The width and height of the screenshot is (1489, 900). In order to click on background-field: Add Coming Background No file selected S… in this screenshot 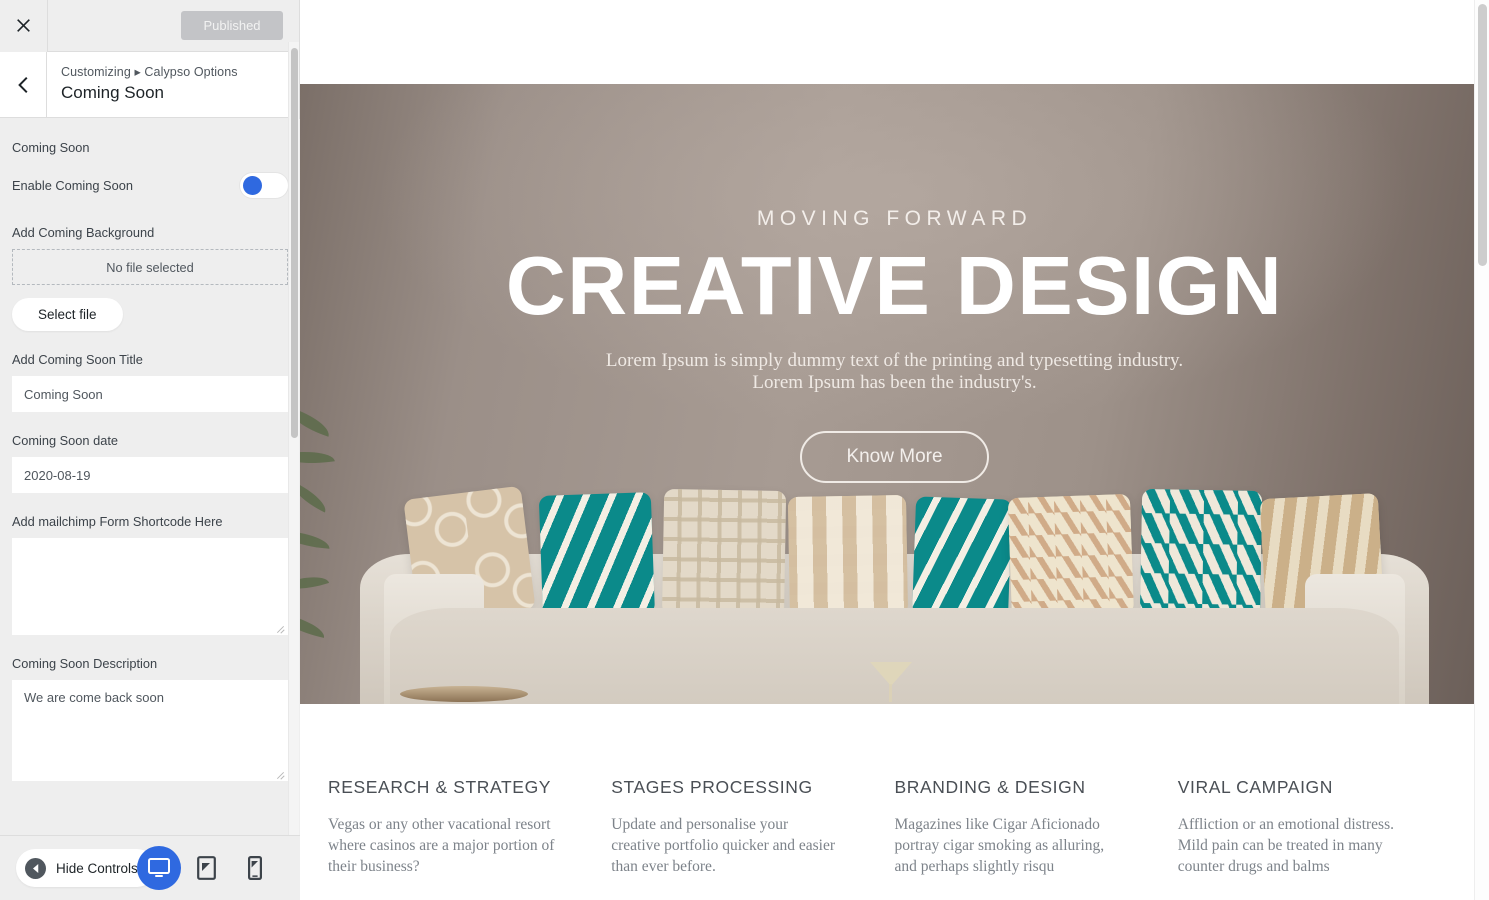, I will do `click(150, 277)`.